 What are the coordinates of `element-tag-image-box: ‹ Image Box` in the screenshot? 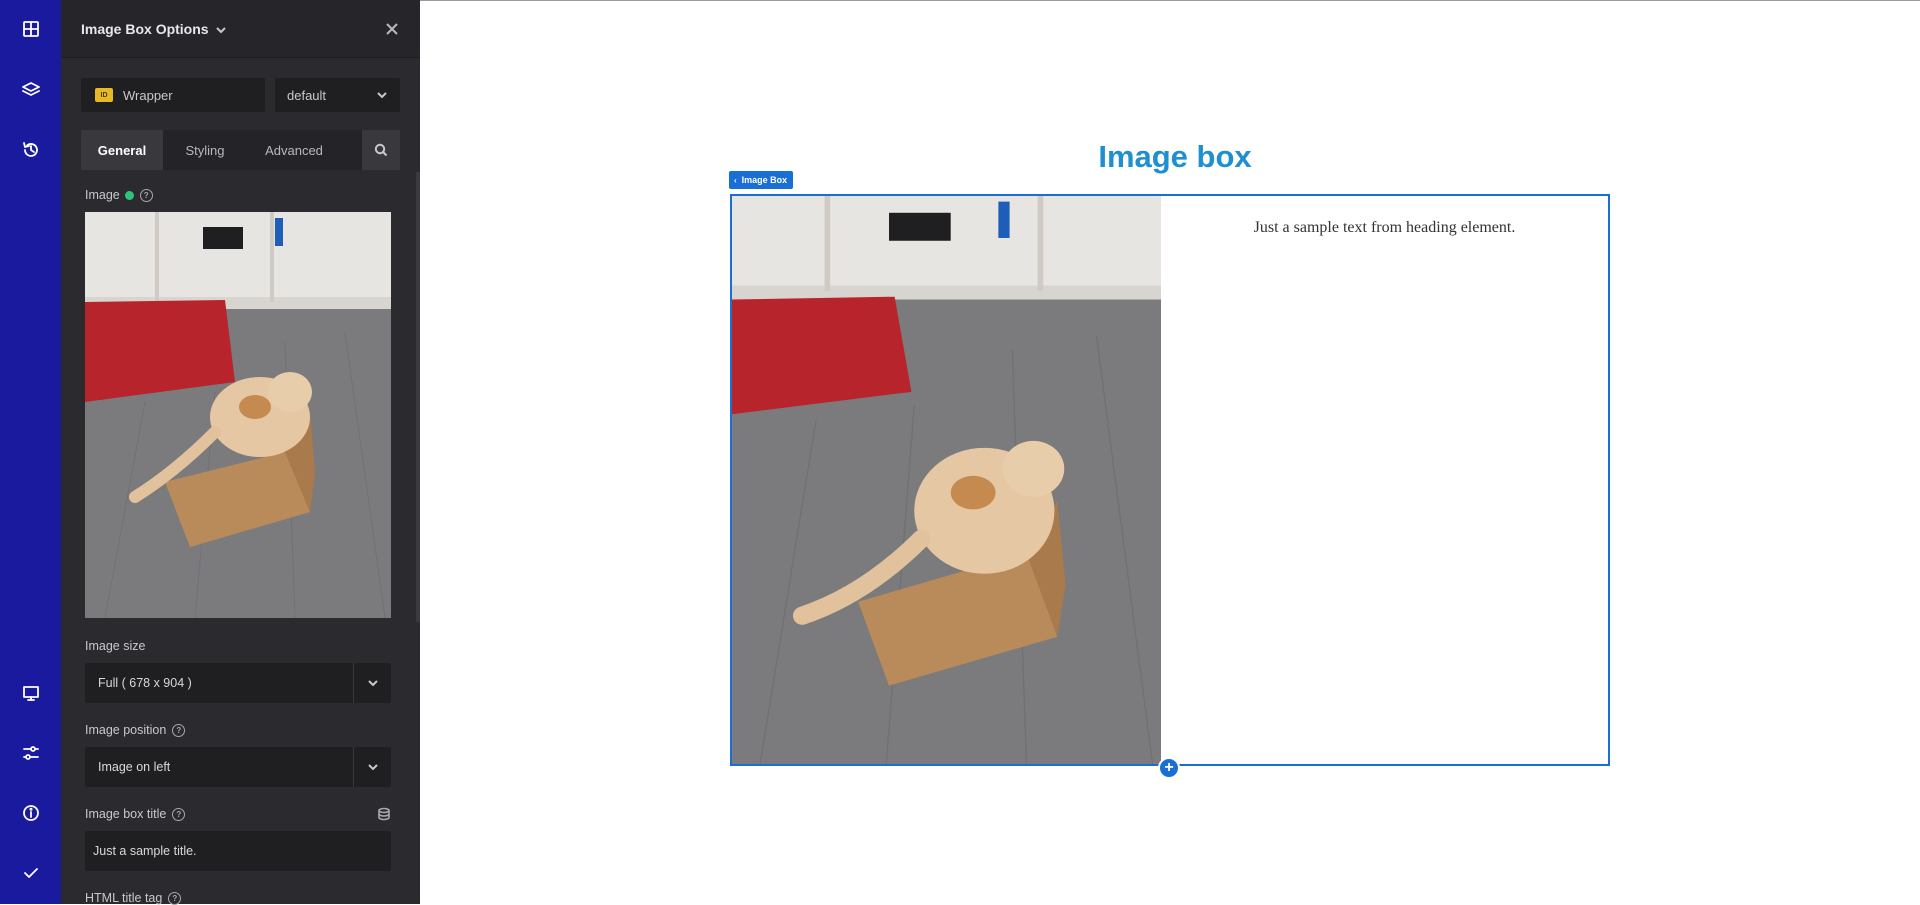 It's located at (761, 180).